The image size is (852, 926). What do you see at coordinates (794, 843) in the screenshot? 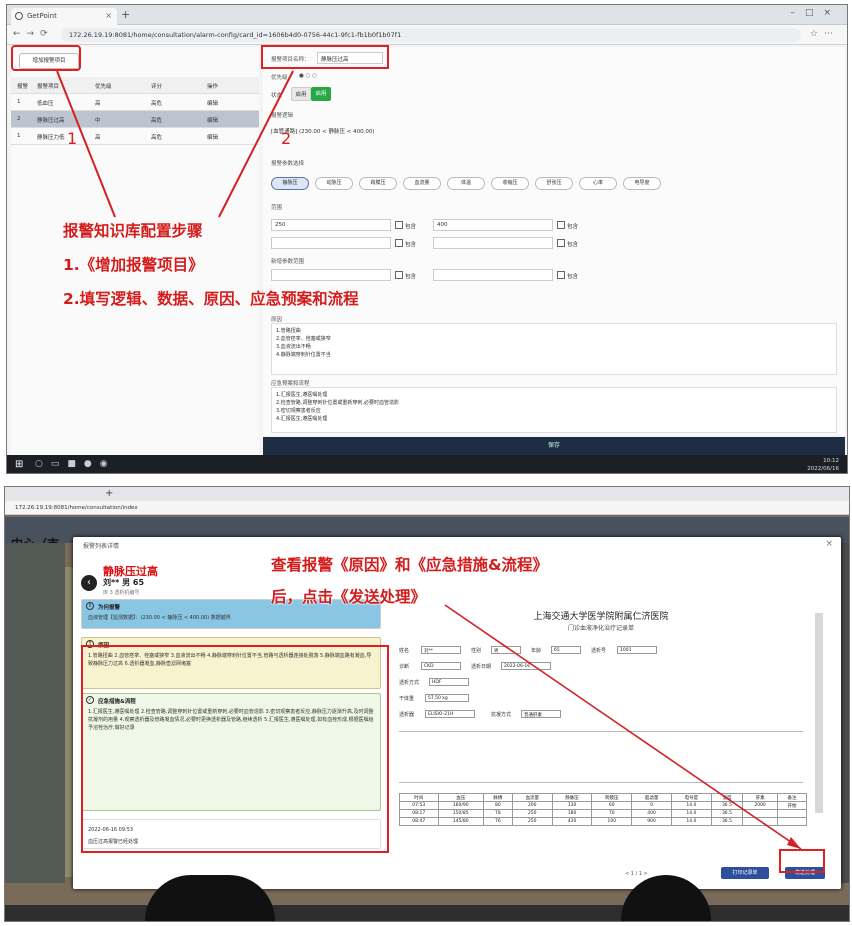
I see `arrow-head` at bounding box center [794, 843].